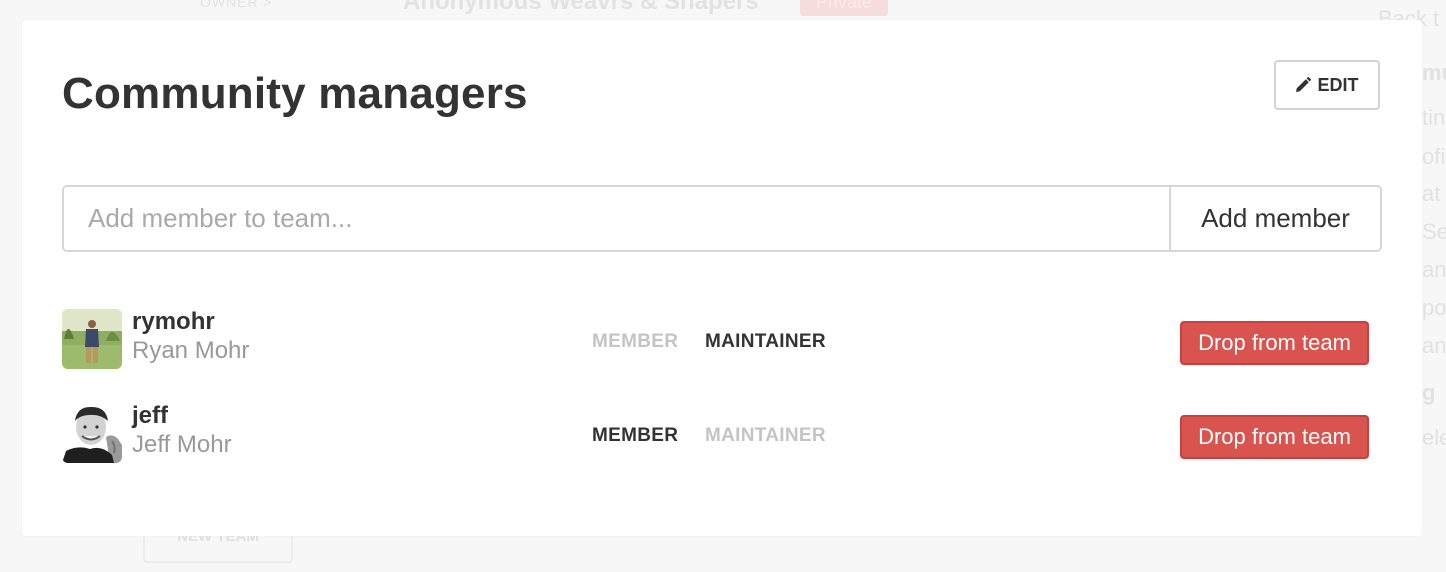 The image size is (1446, 572). Describe the element at coordinates (581, 7) in the screenshot. I see `bg-team-title: Anonymous Weavrs & Shapers` at that location.